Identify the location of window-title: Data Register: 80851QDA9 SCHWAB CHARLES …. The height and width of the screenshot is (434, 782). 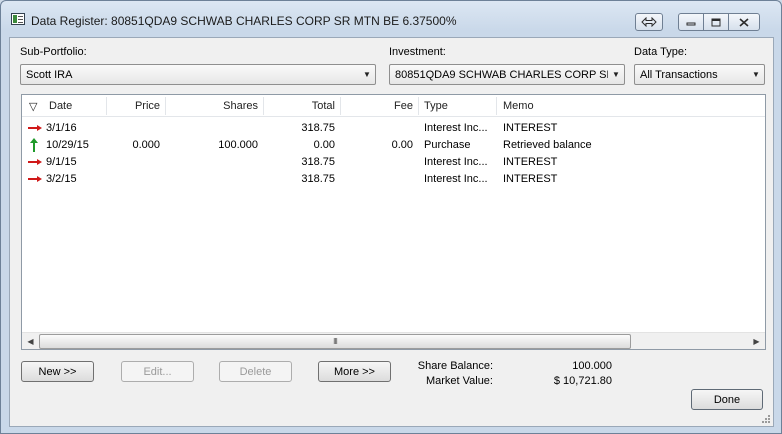
(244, 21).